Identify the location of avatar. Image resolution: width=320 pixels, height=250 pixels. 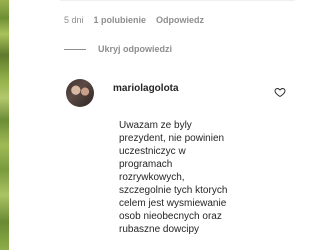
(80, 93).